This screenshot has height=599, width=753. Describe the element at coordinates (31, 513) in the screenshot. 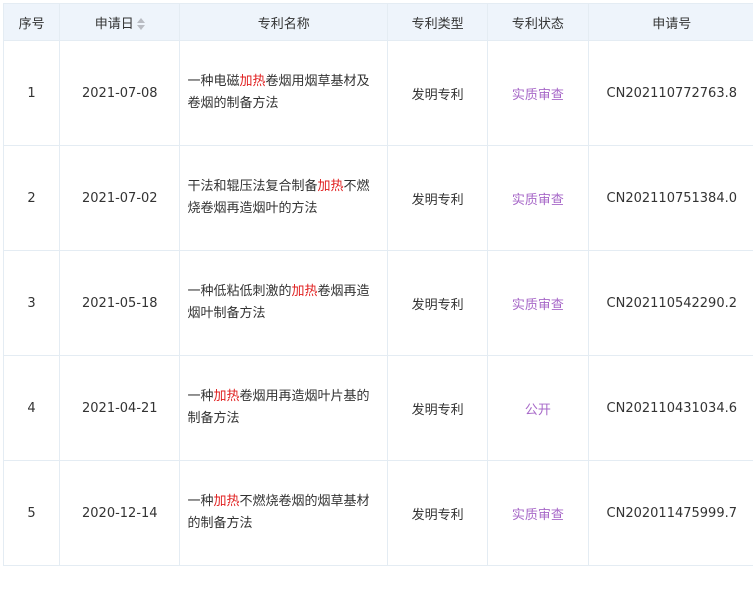

I see `row-index: 5` at that location.